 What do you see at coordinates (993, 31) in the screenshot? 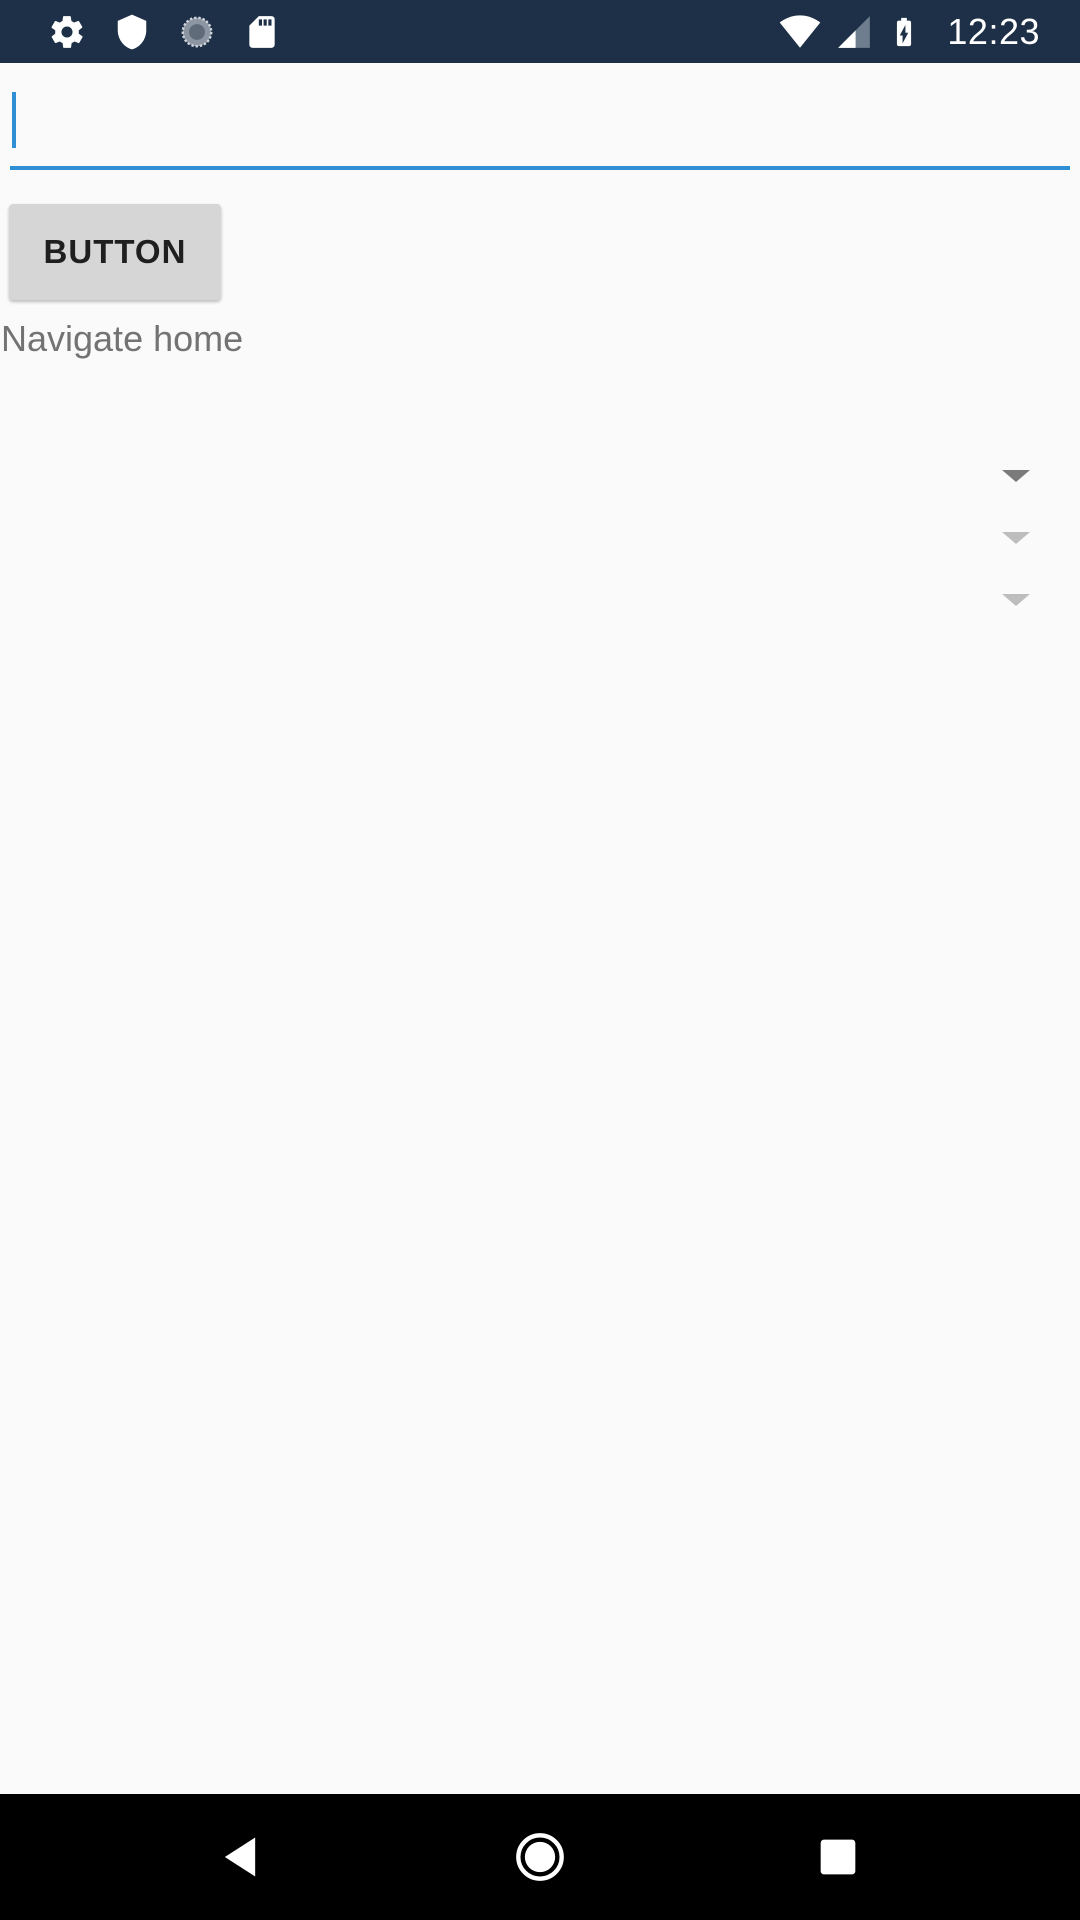
I see `status-clock: 12:23` at bounding box center [993, 31].